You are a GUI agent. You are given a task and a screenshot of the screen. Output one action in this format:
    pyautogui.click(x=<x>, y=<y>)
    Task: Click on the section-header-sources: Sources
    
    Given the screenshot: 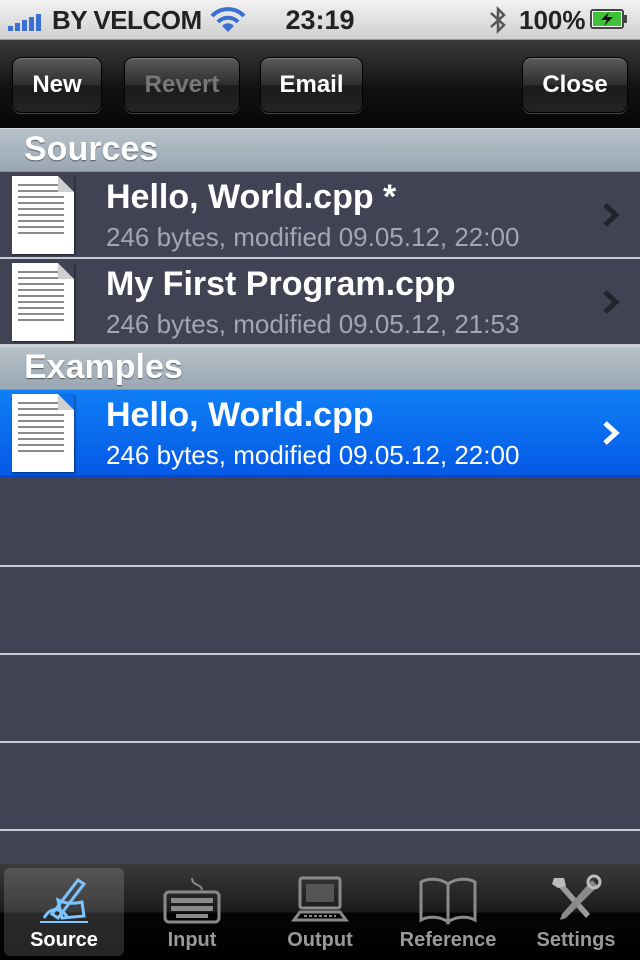 What is the action you would take?
    pyautogui.click(x=320, y=150)
    